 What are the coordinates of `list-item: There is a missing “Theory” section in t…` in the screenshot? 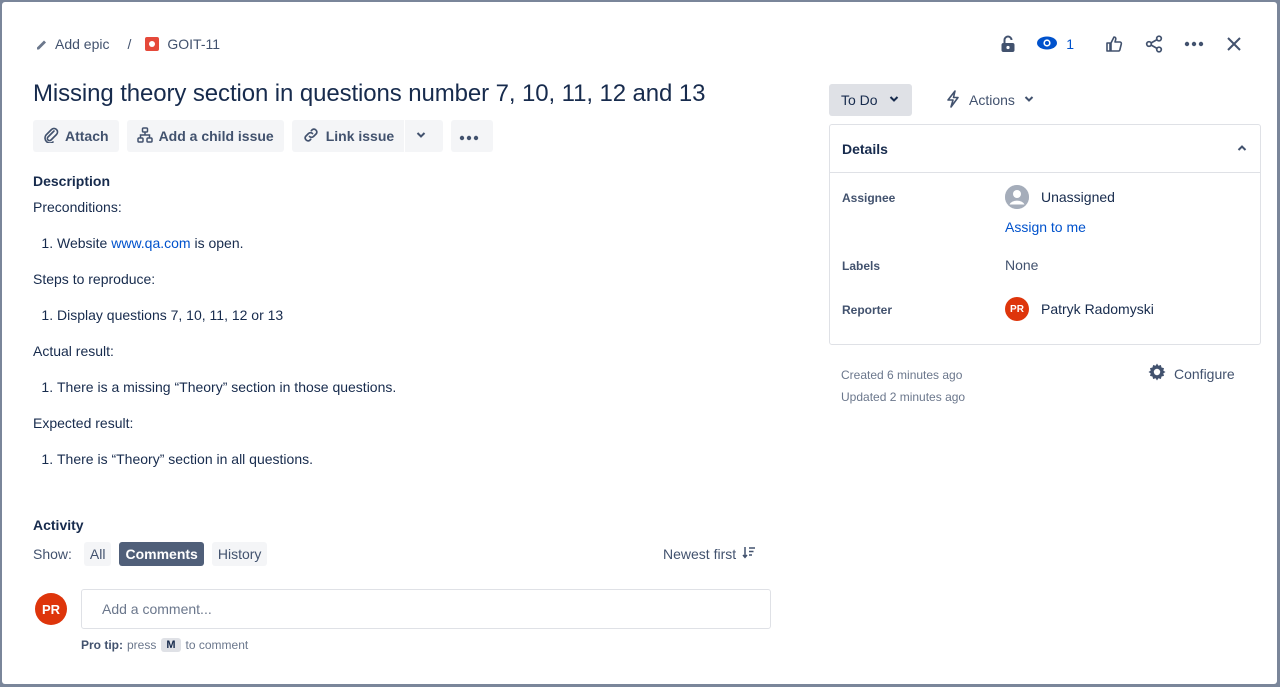 It's located at (415, 387).